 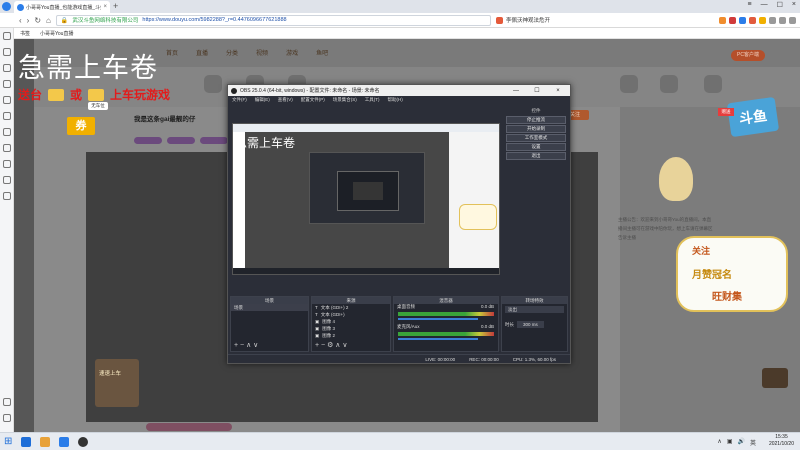 I want to click on start-recording-button: 开始录制, so click(x=536, y=129).